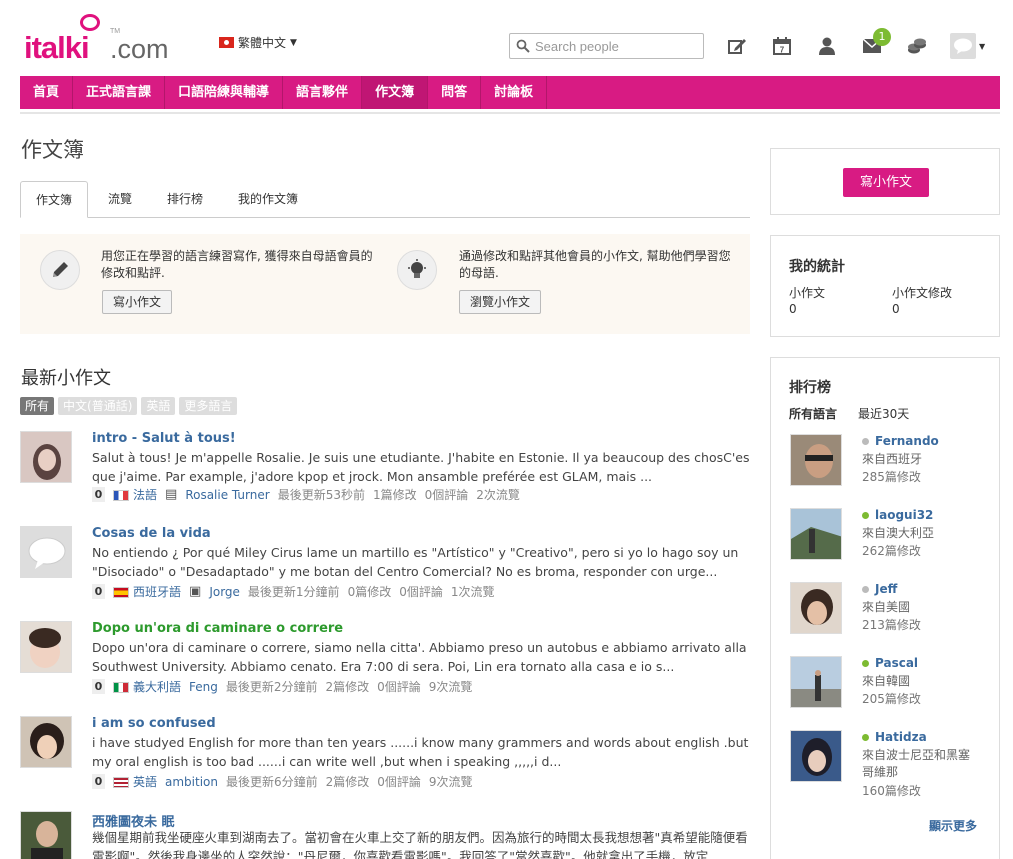  Describe the element at coordinates (164, 438) in the screenshot. I see `essay-title: intro - Salut à tous!` at that location.